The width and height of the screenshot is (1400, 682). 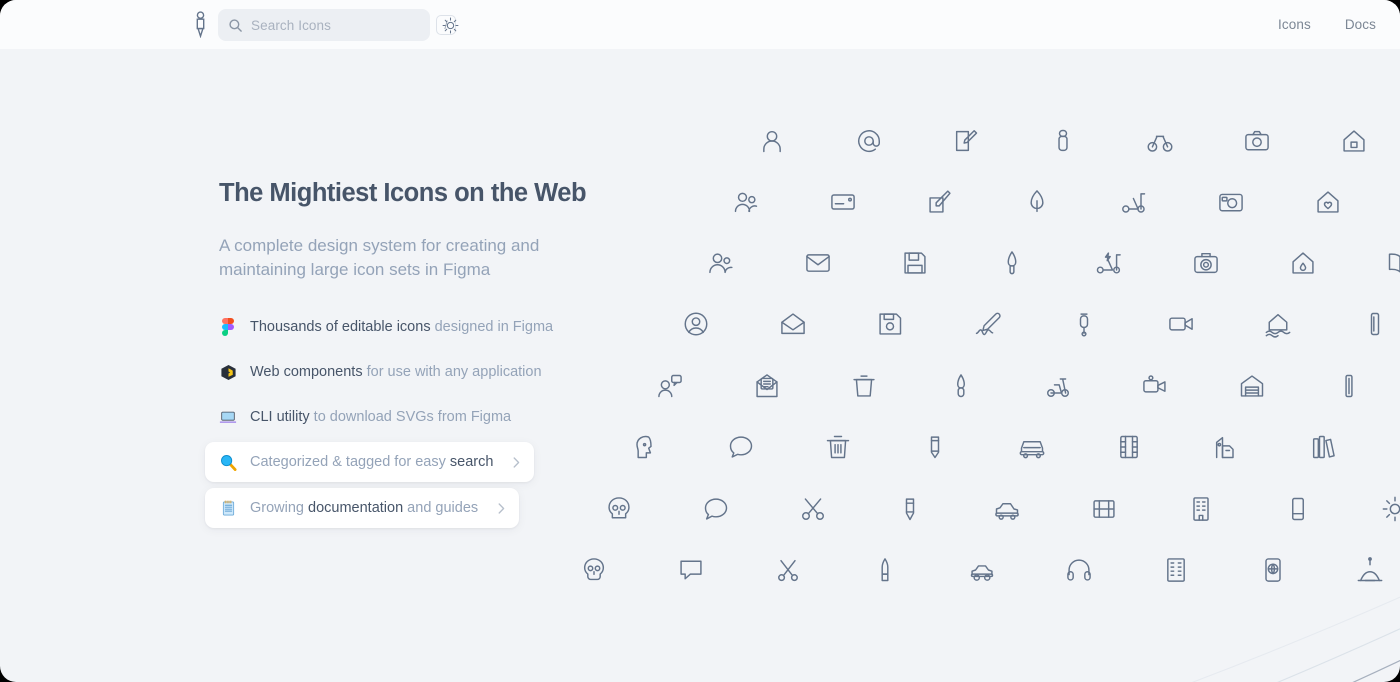 What do you see at coordinates (721, 263) in the screenshot?
I see `users-two-icon` at bounding box center [721, 263].